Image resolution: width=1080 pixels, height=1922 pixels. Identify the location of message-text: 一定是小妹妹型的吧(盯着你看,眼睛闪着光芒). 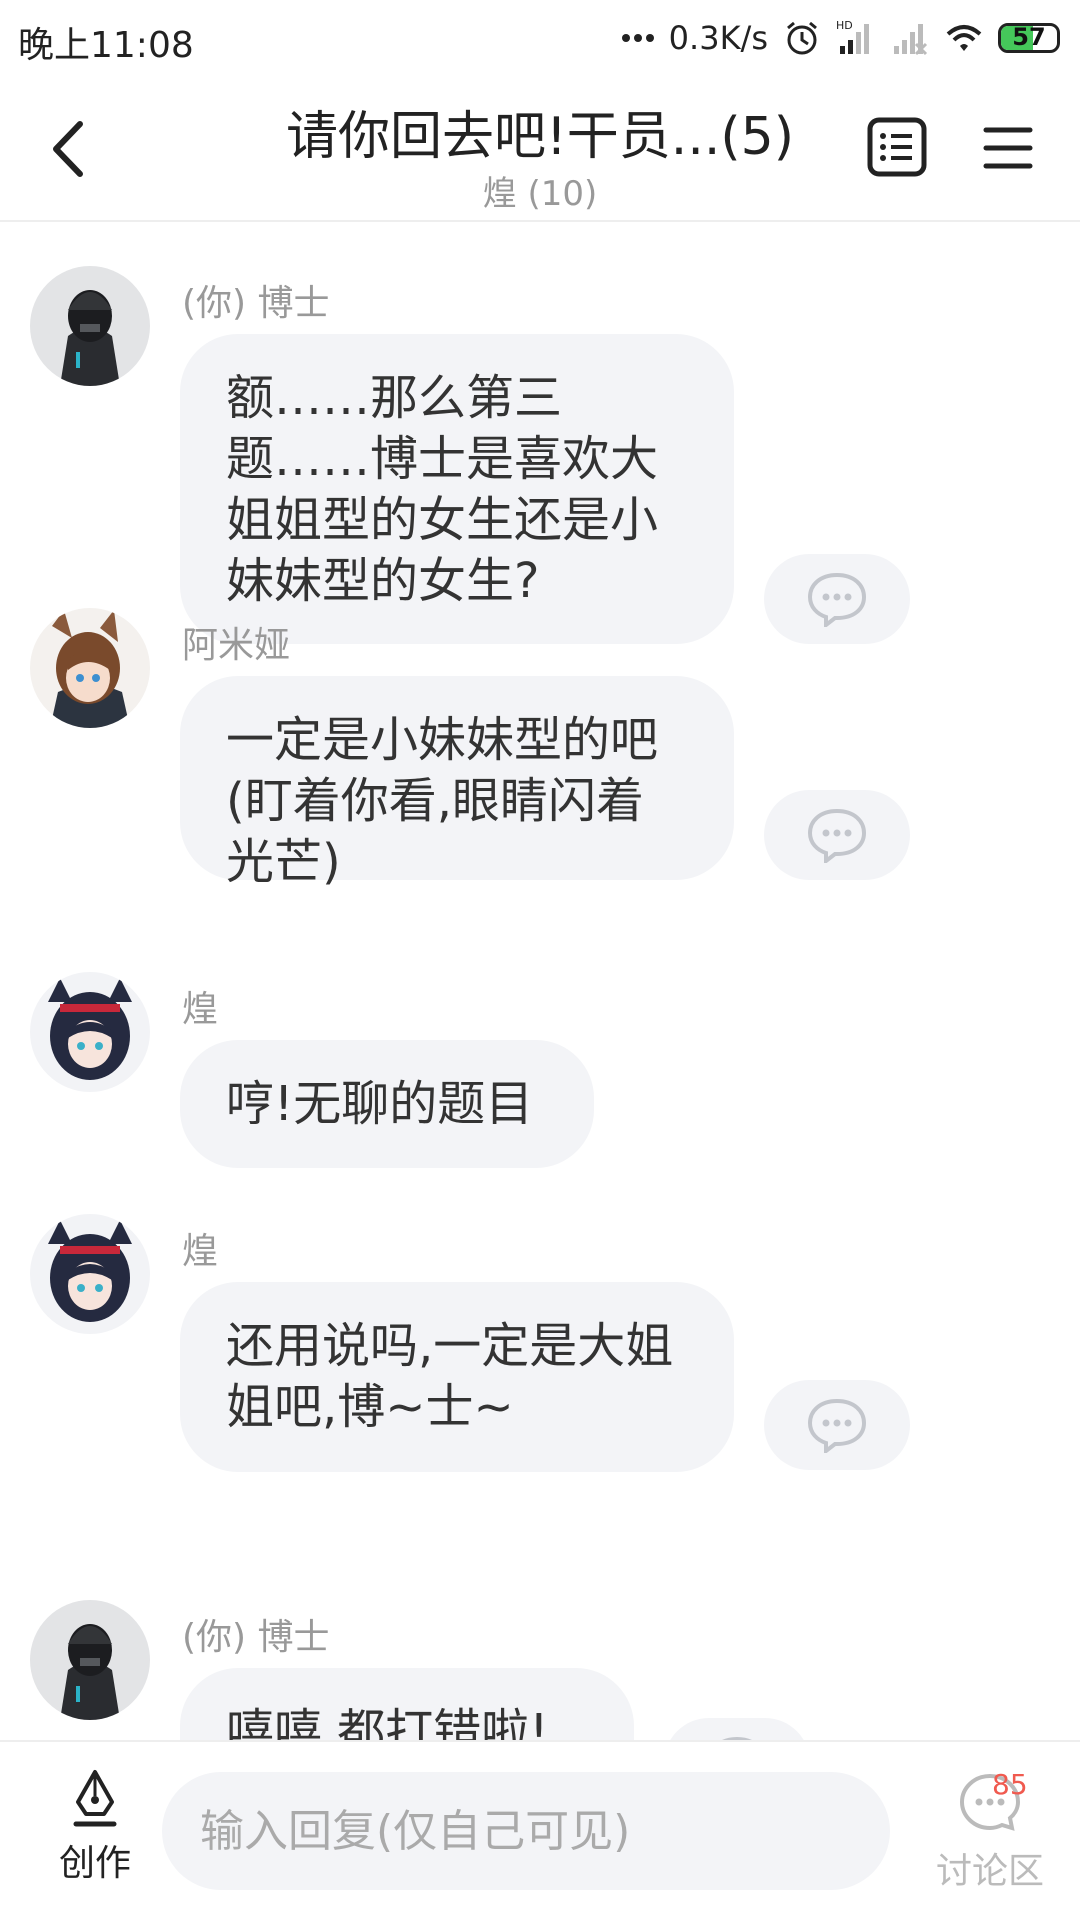
(442, 801).